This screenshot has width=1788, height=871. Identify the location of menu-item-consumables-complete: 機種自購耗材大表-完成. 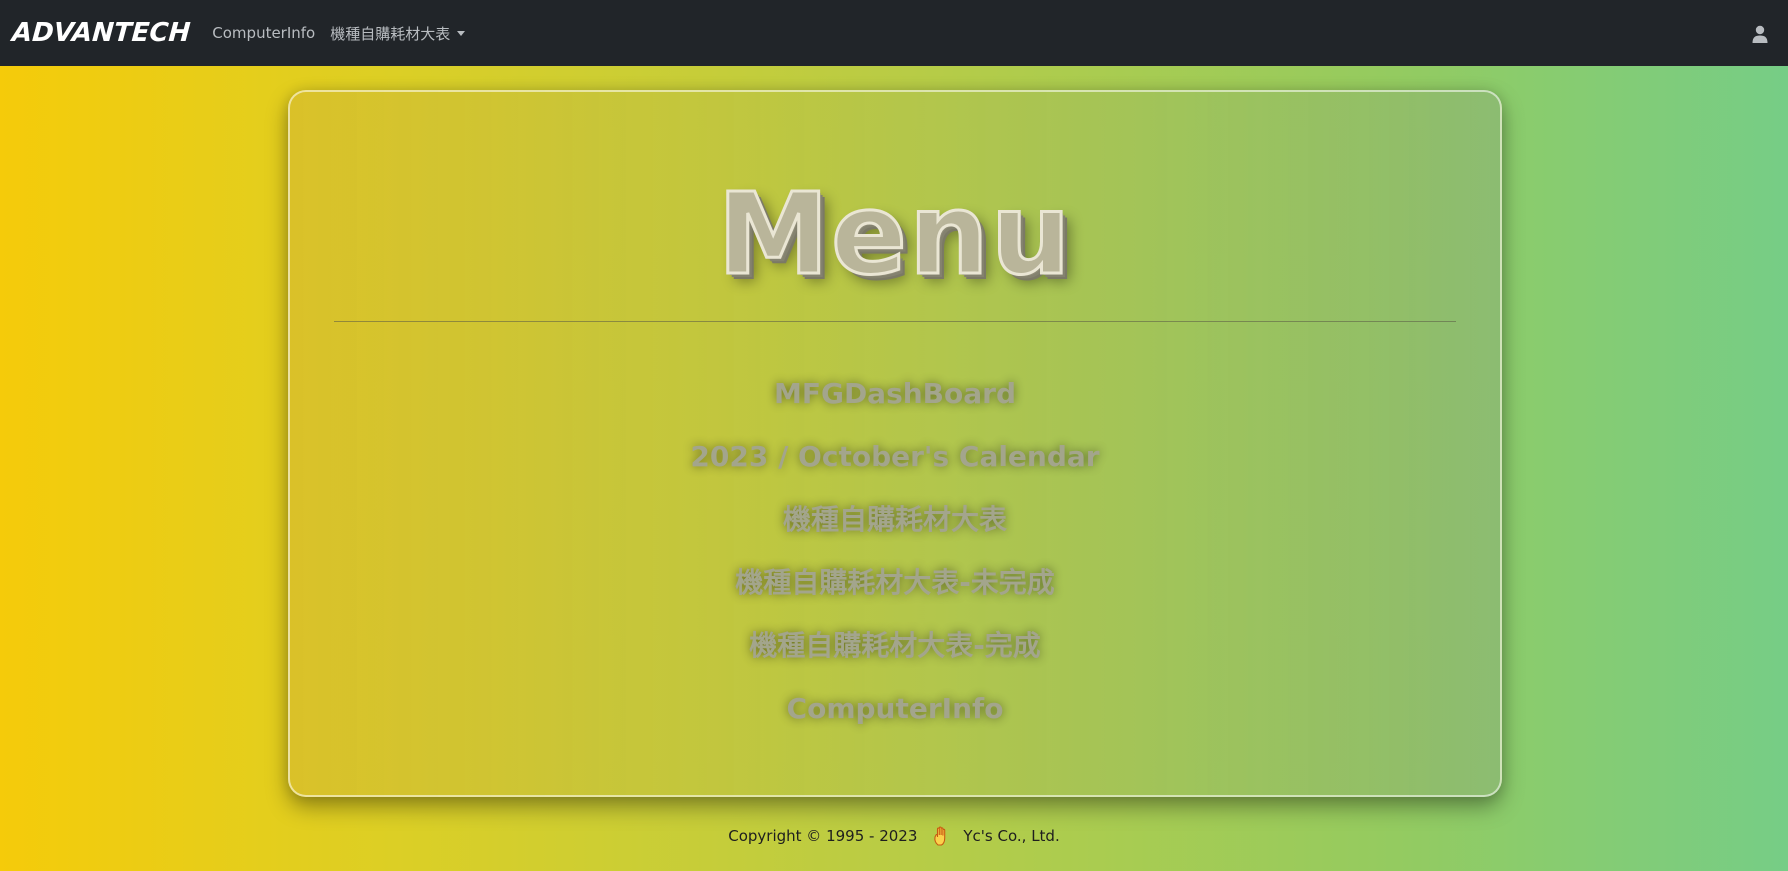
(895, 645).